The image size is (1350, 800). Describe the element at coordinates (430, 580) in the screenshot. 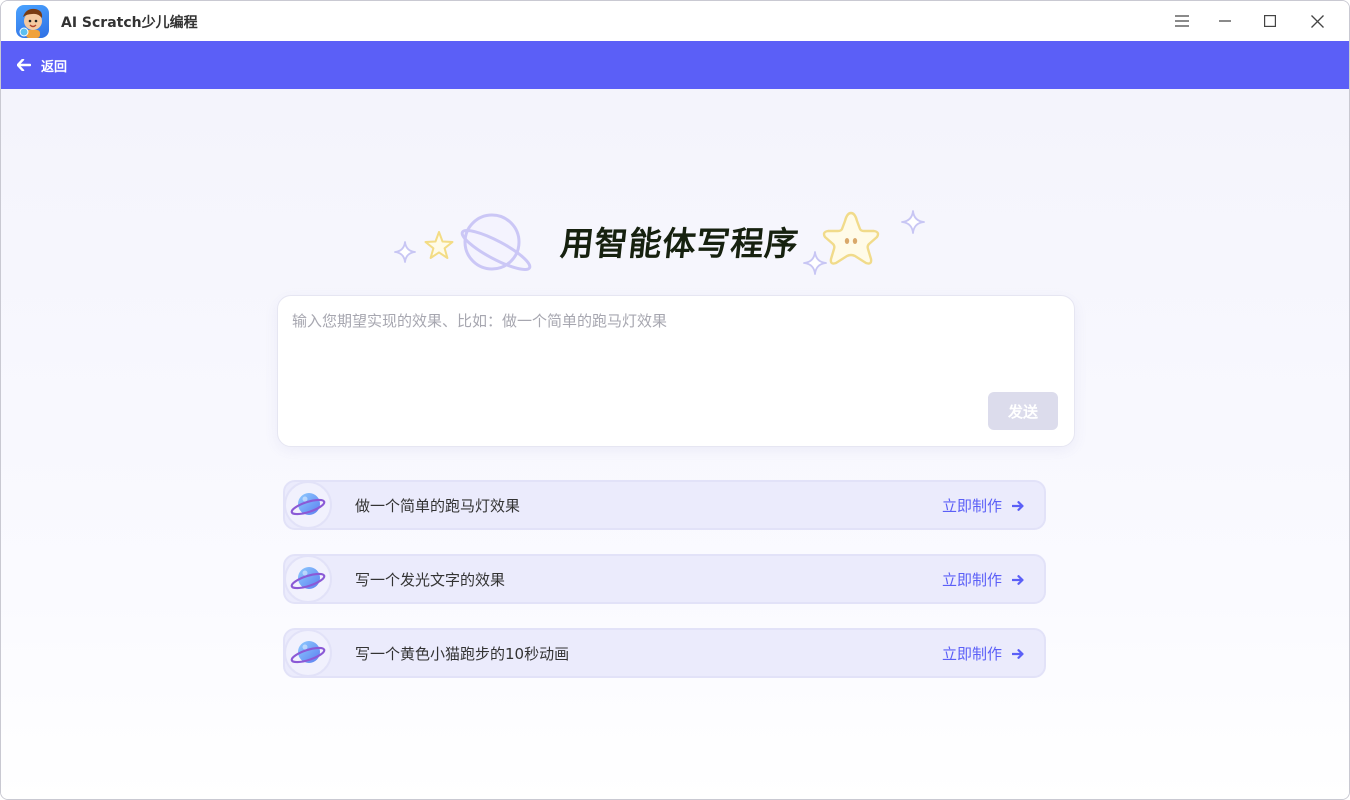

I see `suggestion-text: 写一个发光文字的效果` at that location.